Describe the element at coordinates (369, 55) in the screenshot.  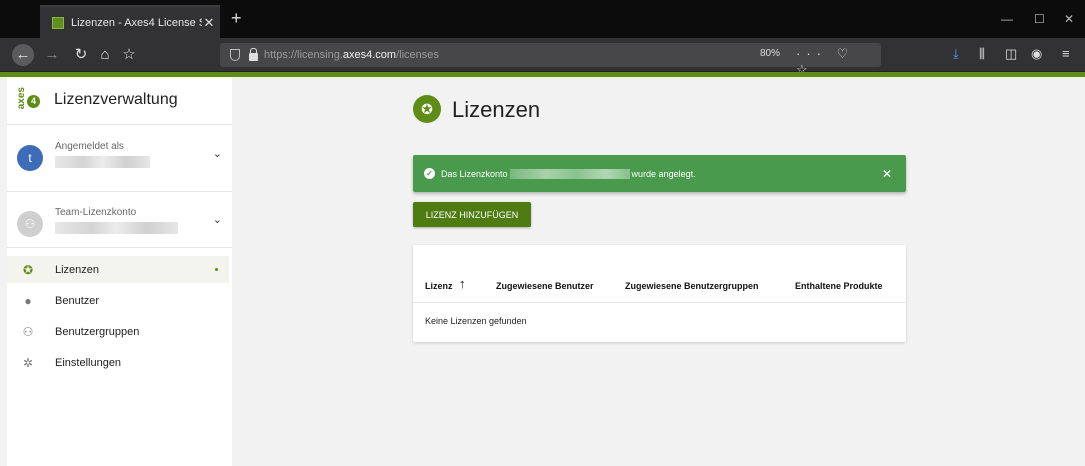
I see `url-host: axes4.com` at that location.